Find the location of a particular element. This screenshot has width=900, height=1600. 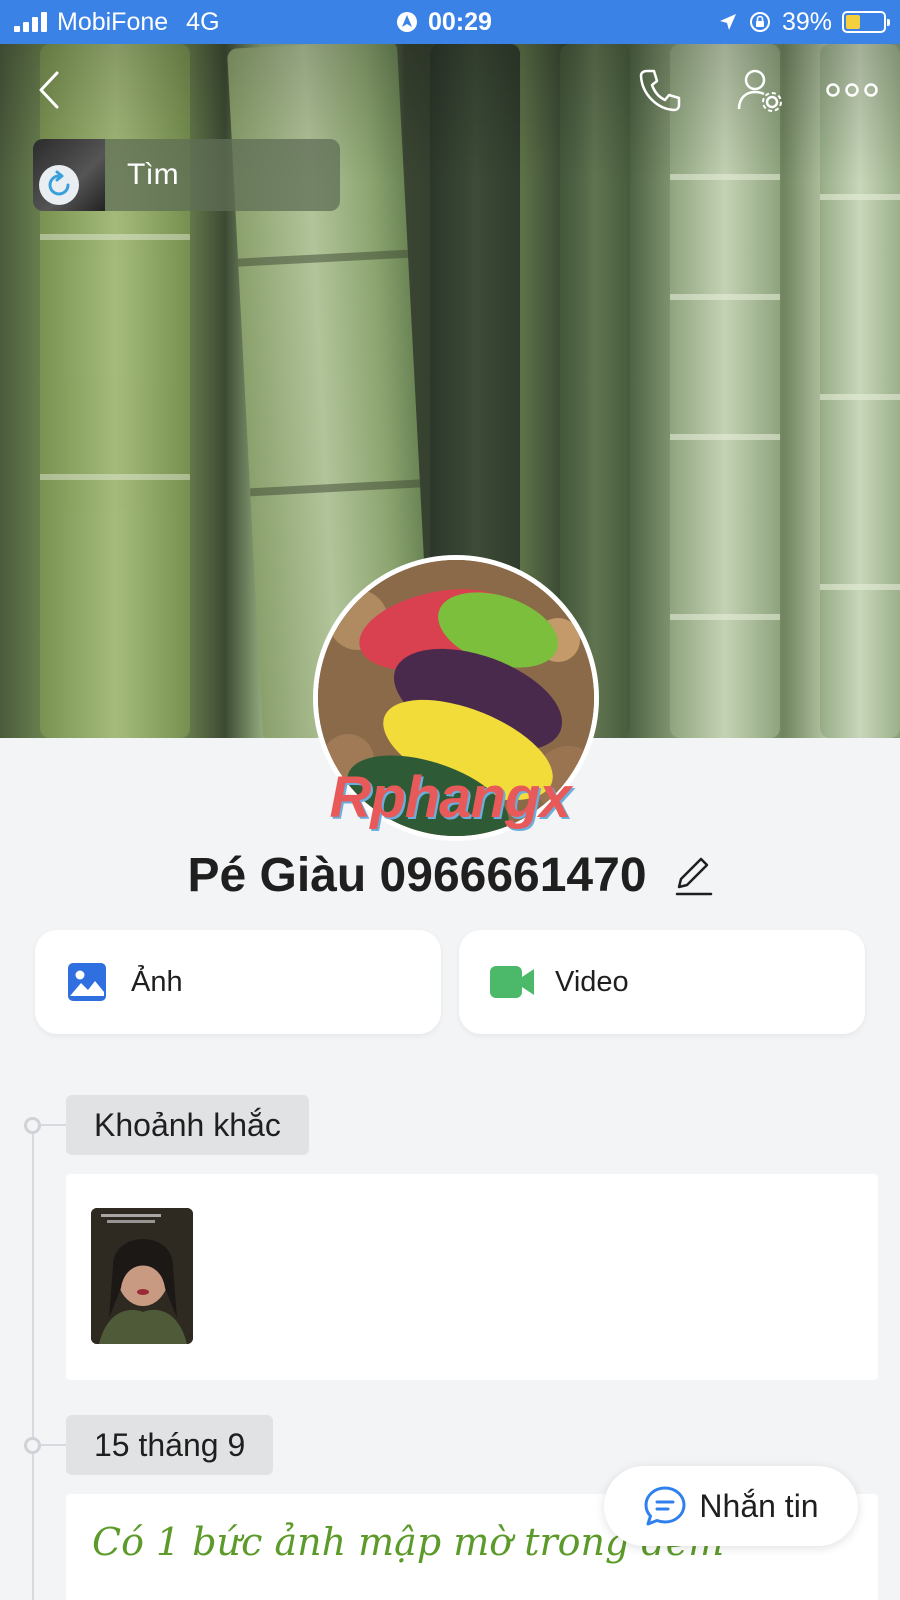

battery-level is located at coordinates (853, 22).